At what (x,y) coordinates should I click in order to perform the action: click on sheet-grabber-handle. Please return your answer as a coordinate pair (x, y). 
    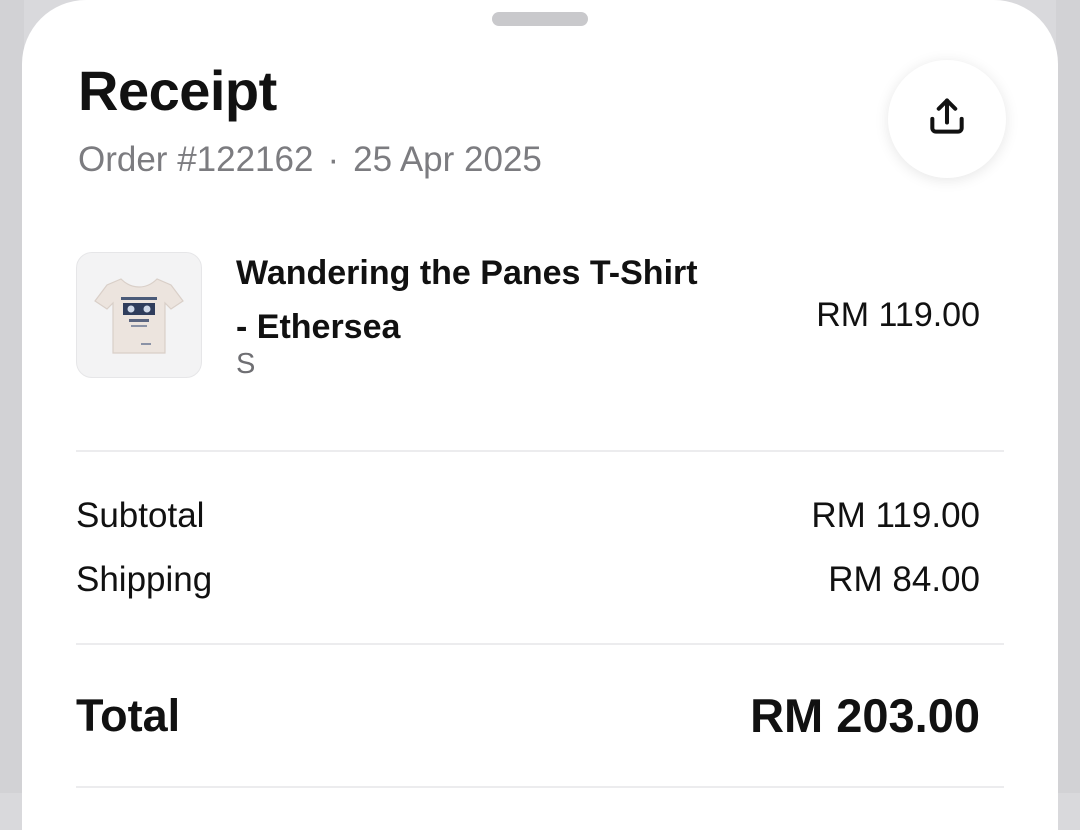
    Looking at the image, I should click on (540, 19).